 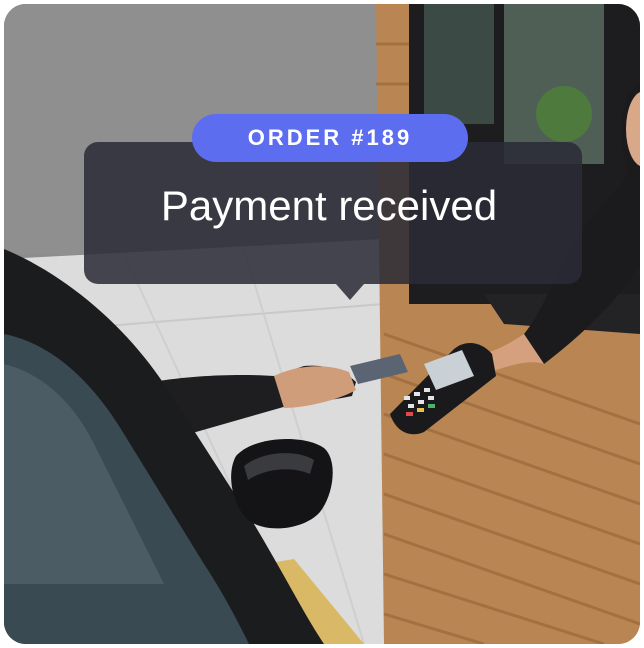 What do you see at coordinates (330, 138) in the screenshot?
I see `order-number-badge: ORDER #189` at bounding box center [330, 138].